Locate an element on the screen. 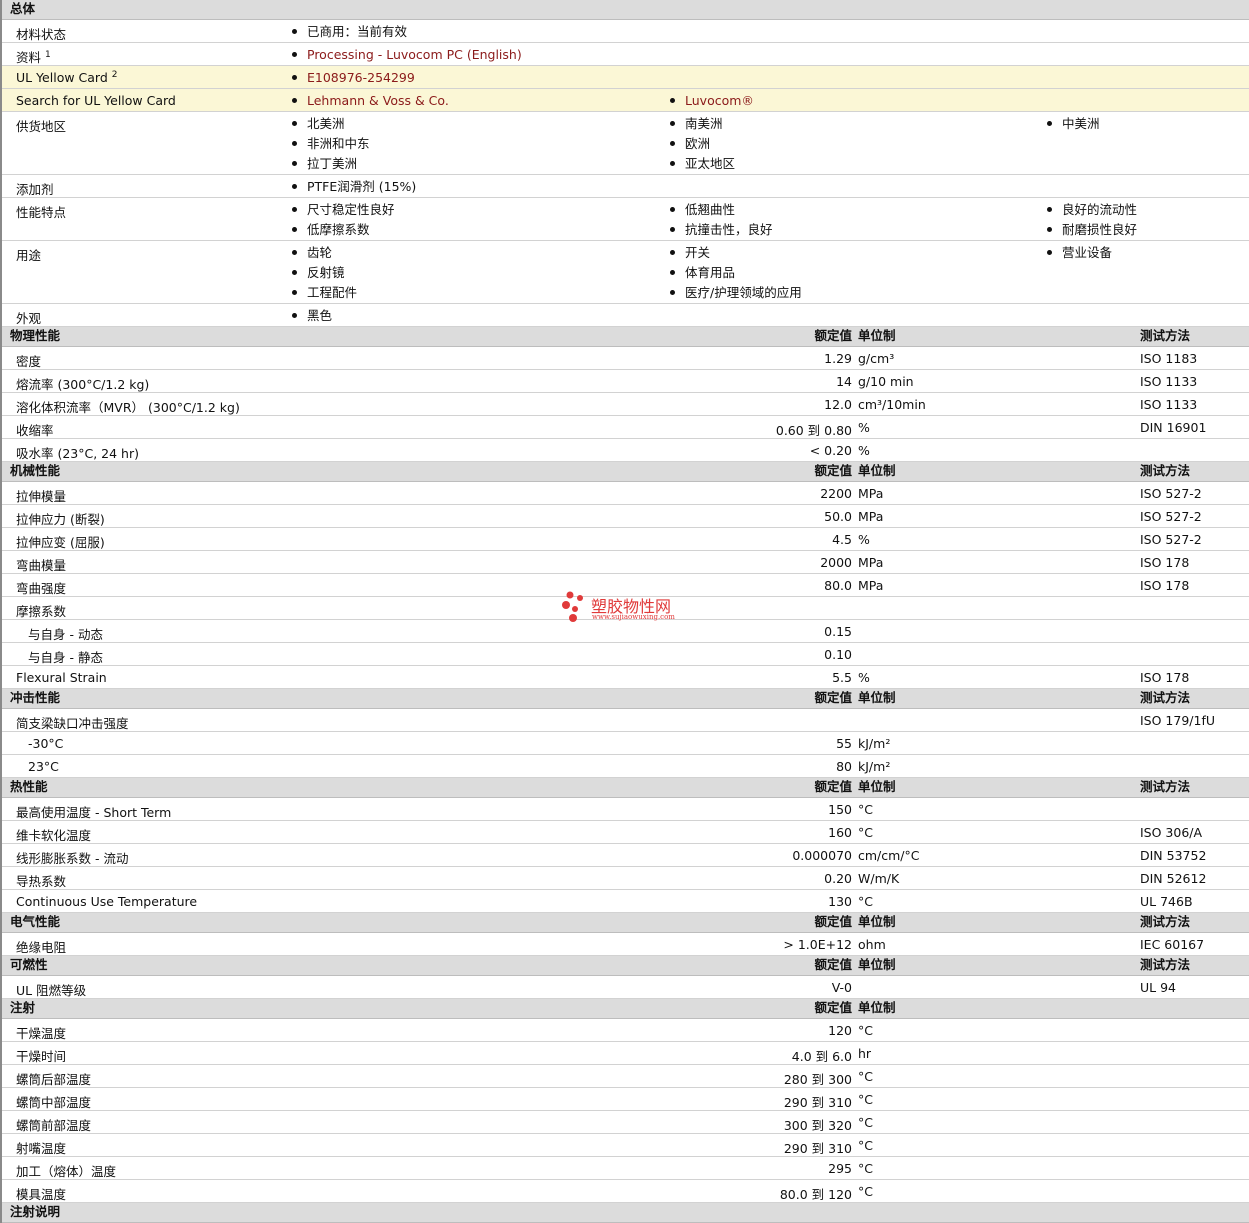  bullet-text: 黑色 is located at coordinates (320, 315).